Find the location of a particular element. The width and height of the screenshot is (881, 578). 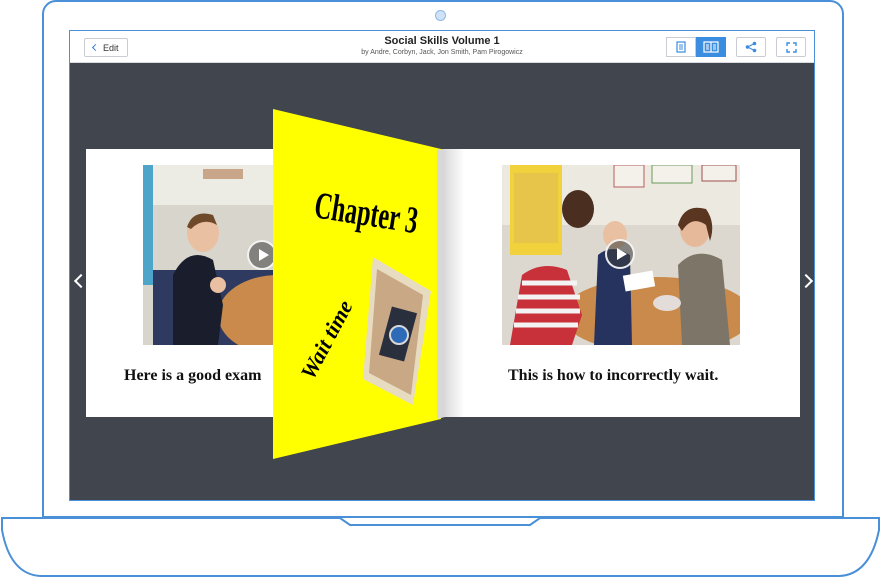

single-page-view-button is located at coordinates (681, 47).